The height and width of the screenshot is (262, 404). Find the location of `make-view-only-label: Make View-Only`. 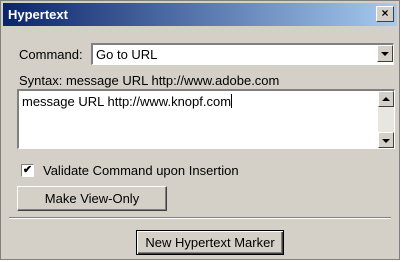

make-view-only-label: Make View-Only is located at coordinates (92, 198).